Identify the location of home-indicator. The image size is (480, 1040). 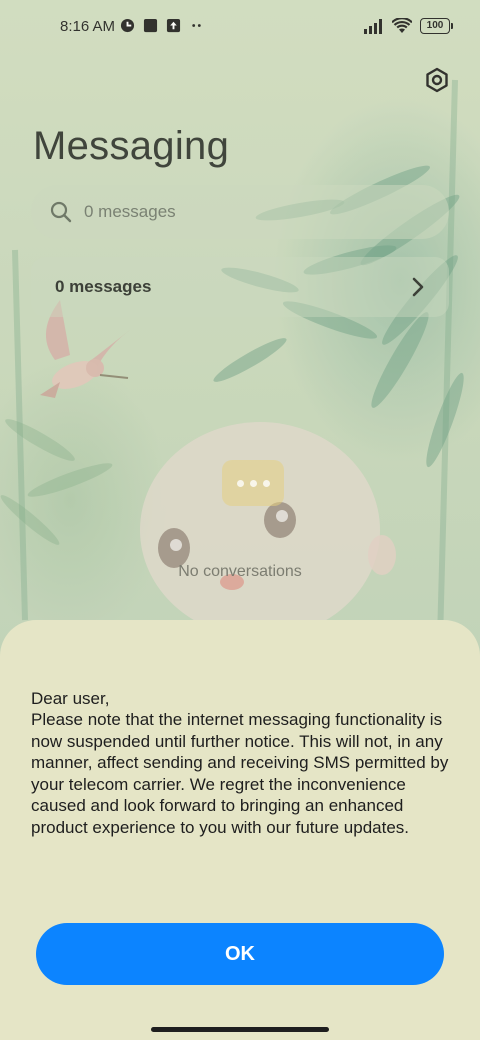
(240, 1029).